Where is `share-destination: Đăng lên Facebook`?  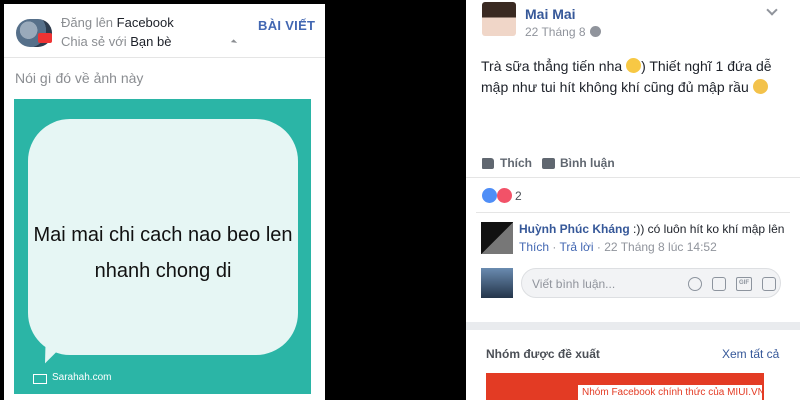 share-destination: Đăng lên Facebook is located at coordinates (117, 22).